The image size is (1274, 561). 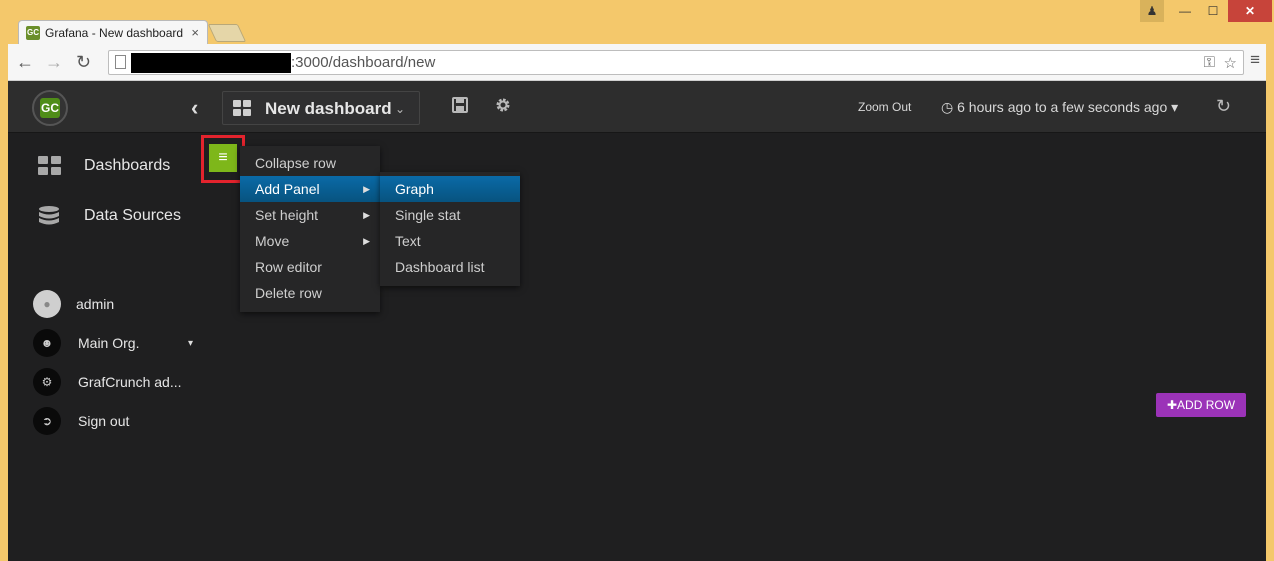 I want to click on dashboard-picker-button: New dashboard ⌄, so click(x=321, y=108).